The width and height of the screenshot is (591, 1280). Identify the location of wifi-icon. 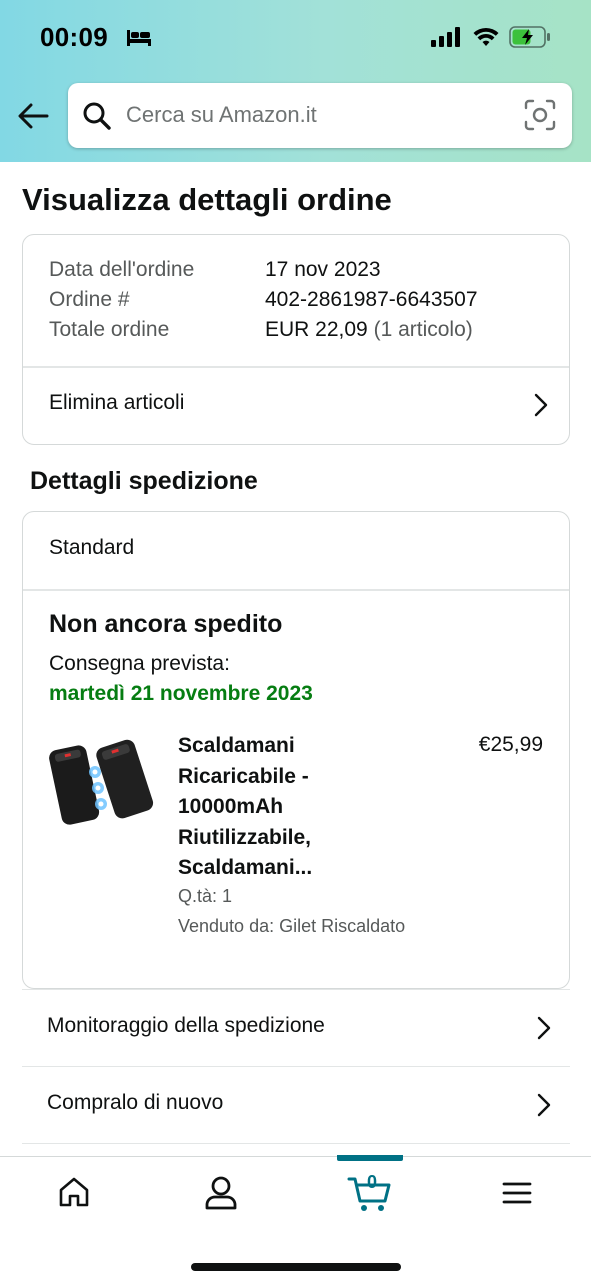
(486, 36).